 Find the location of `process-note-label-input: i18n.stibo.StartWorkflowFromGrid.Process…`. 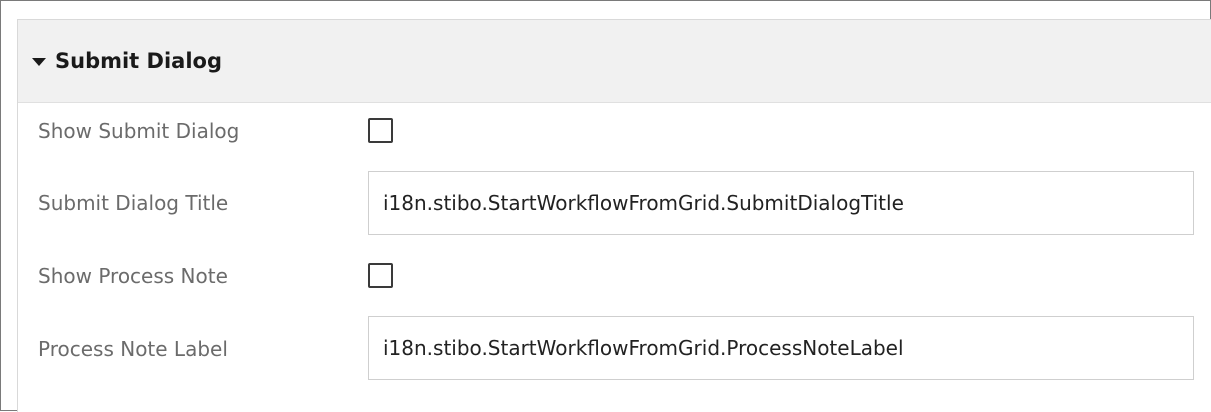

process-note-label-input: i18n.stibo.StartWorkflowFromGrid.Process… is located at coordinates (781, 348).